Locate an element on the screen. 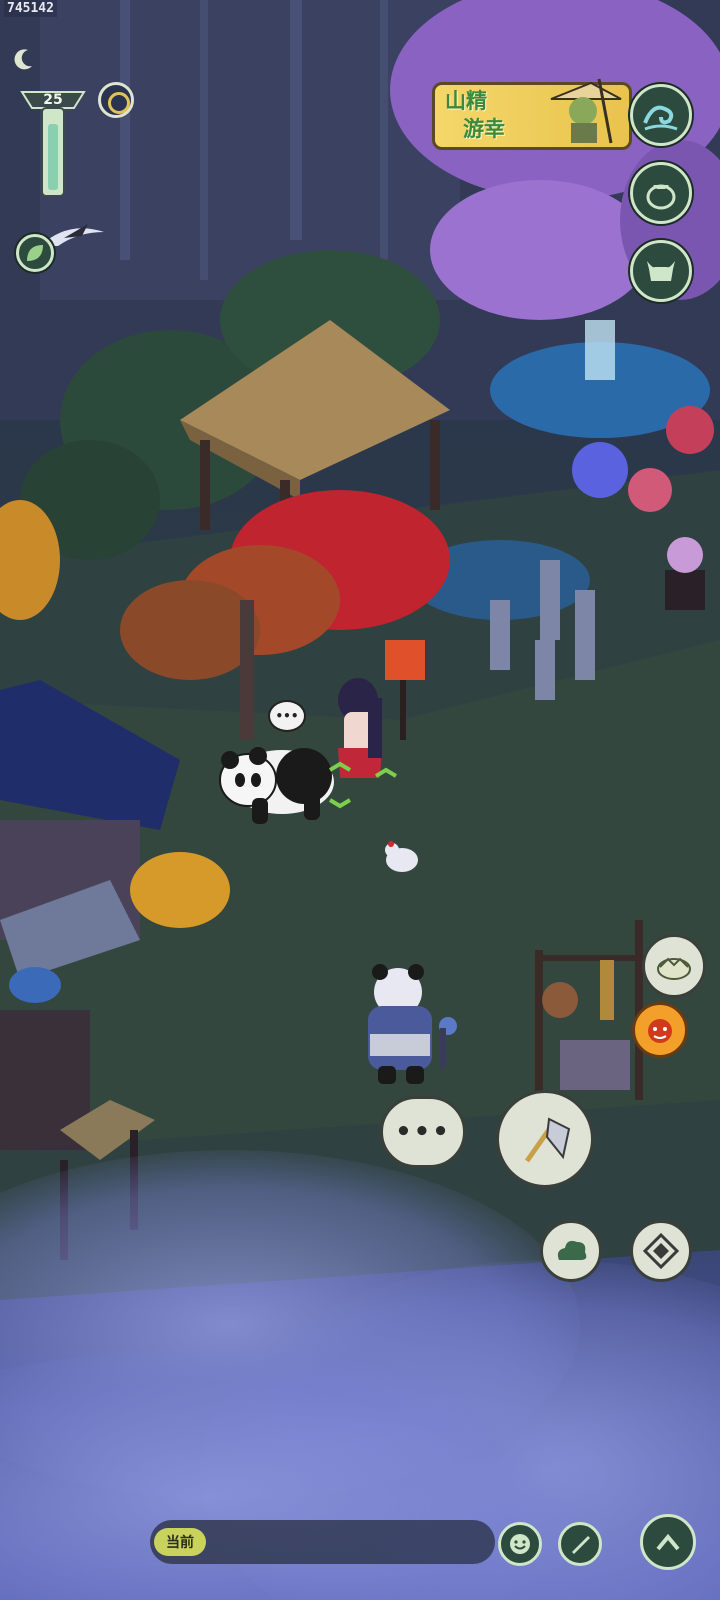  event-banner: 山精 游幸 is located at coordinates (532, 114).